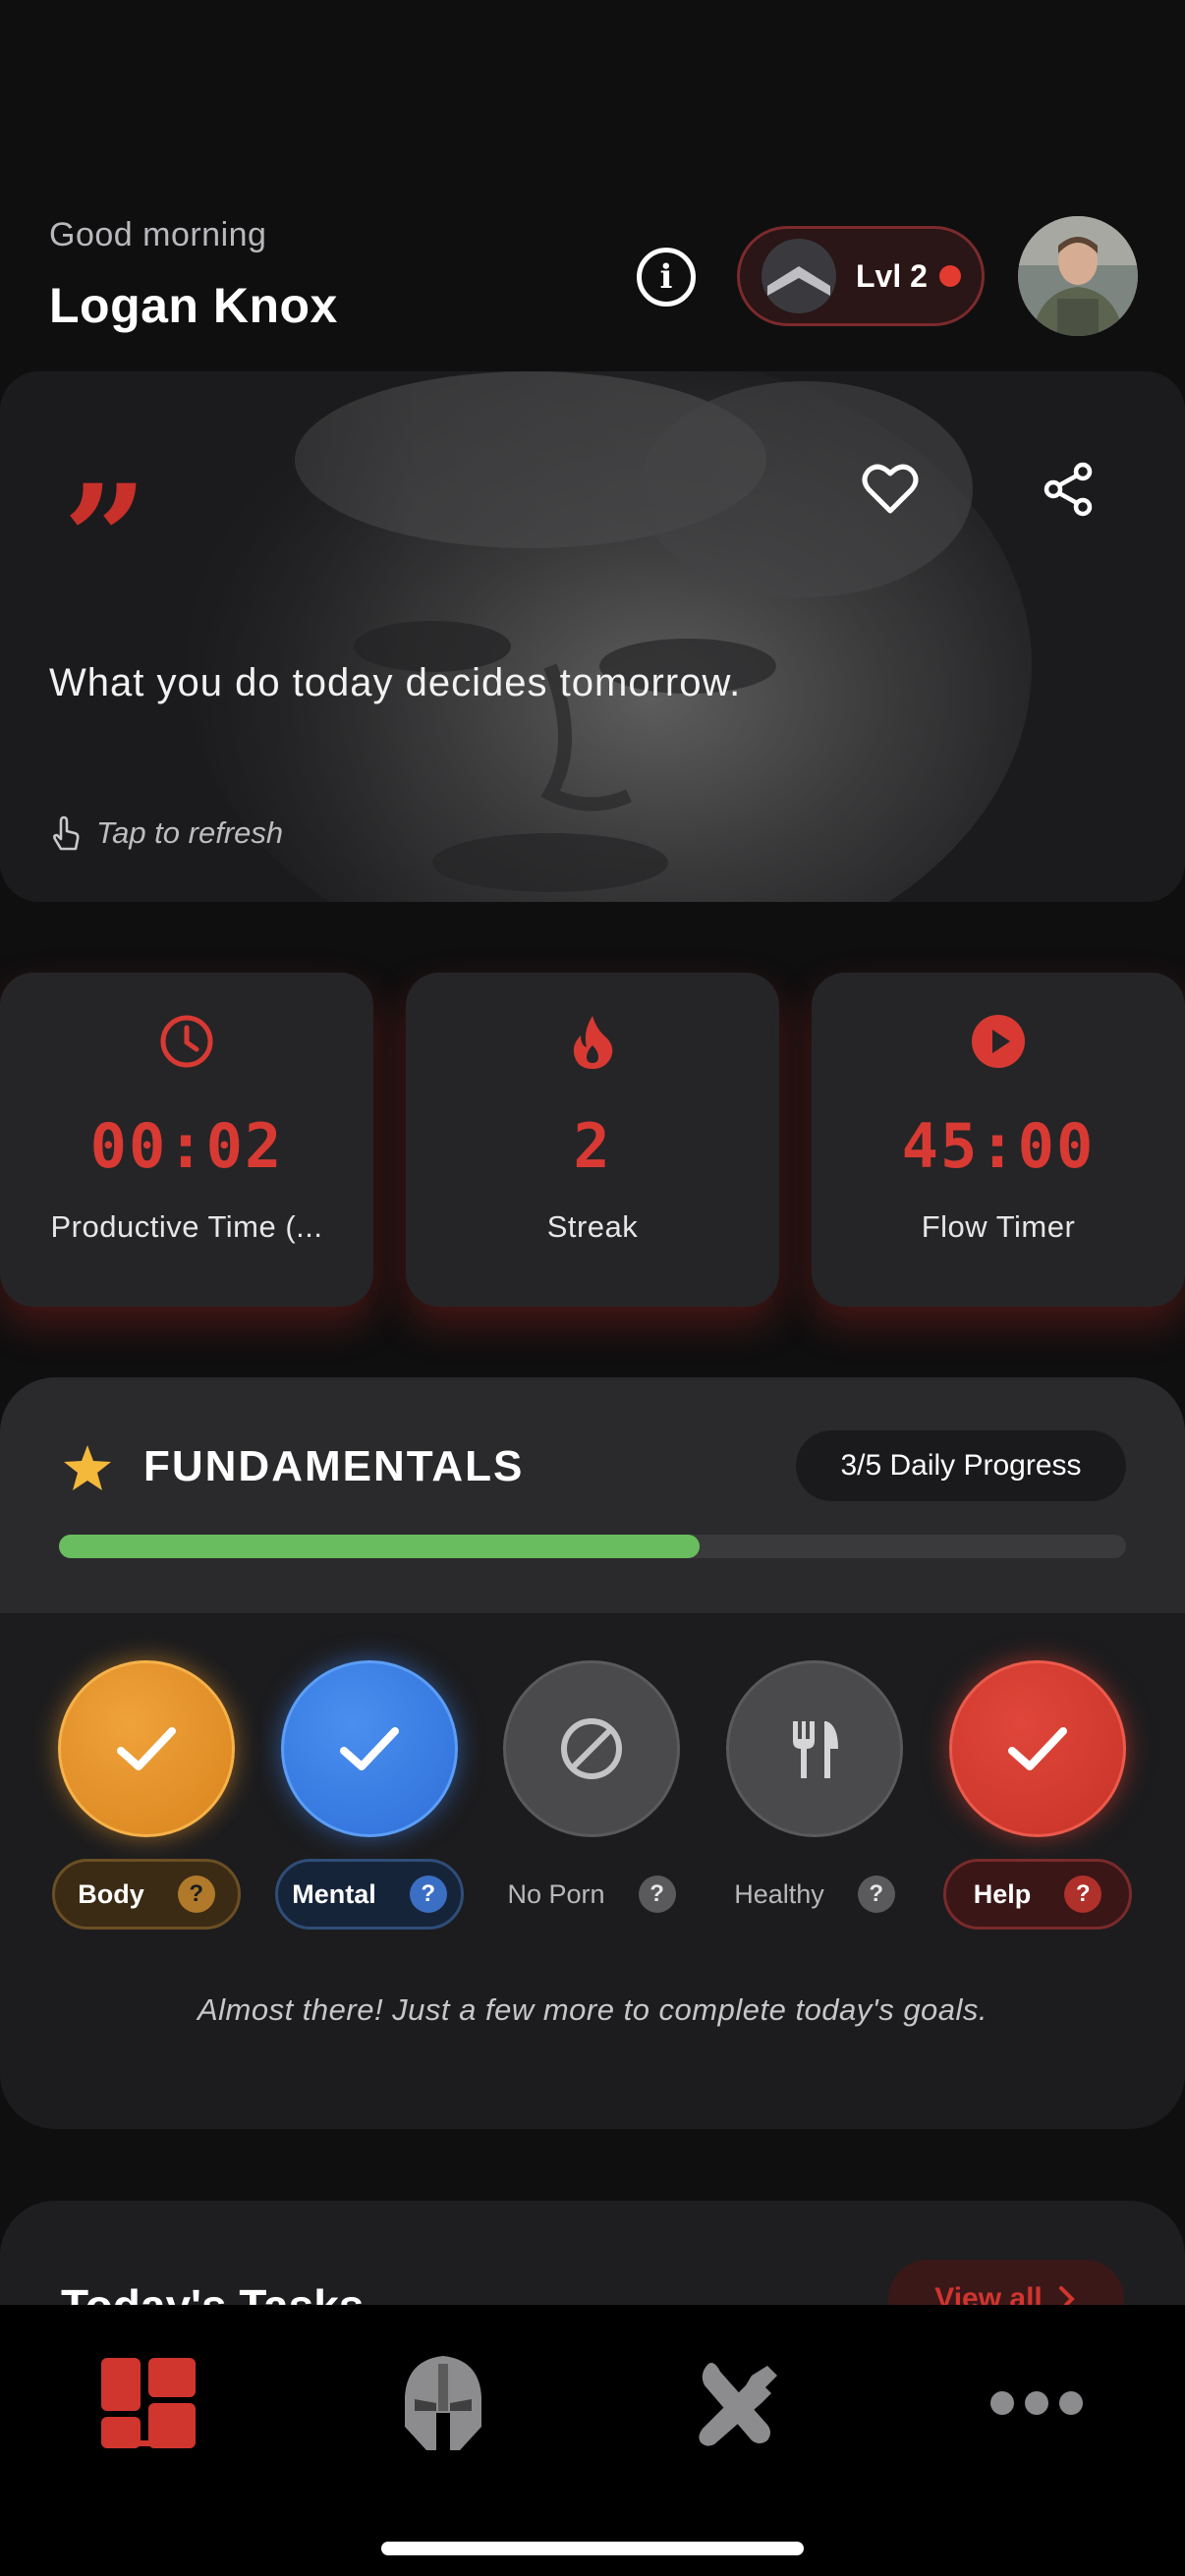 This screenshot has width=1185, height=2576. I want to click on share-icon, so click(1069, 489).